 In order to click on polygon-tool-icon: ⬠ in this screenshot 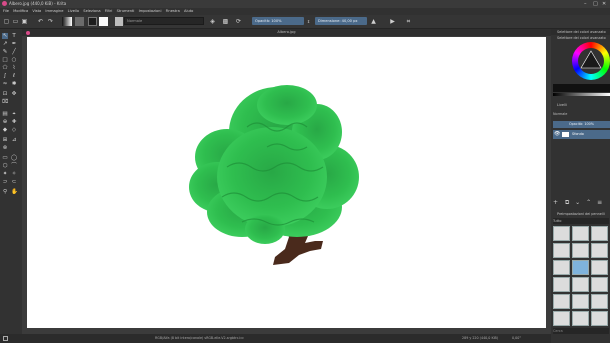, I will do `click(5, 68)`.